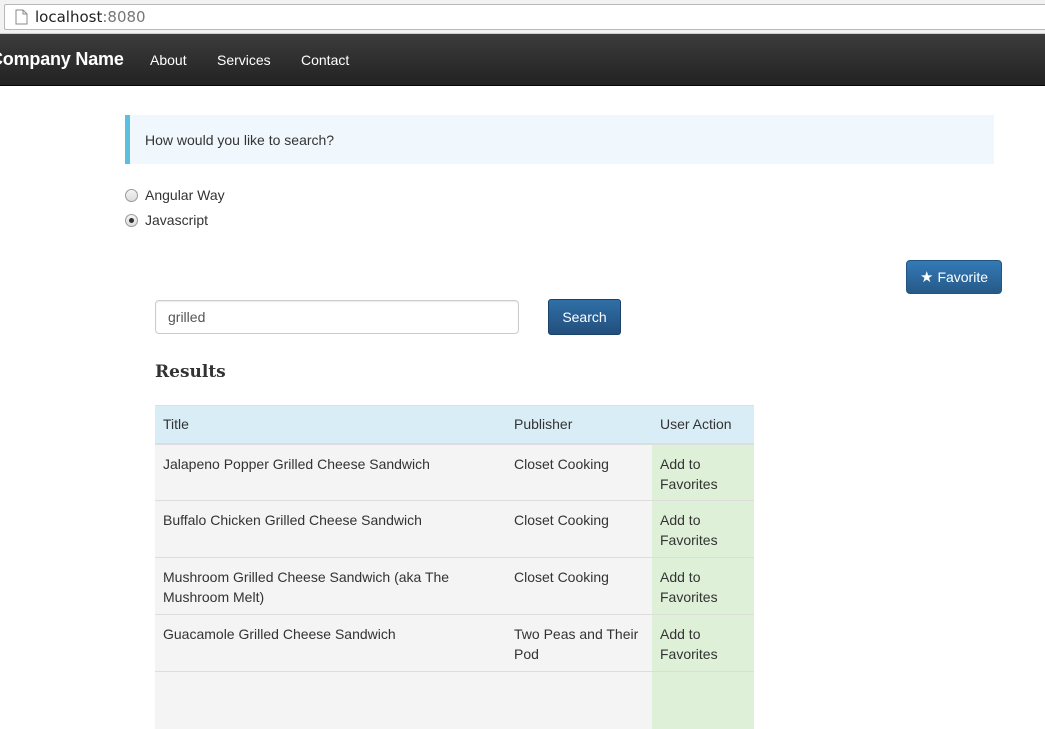  I want to click on radio-button-checked, so click(131, 220).